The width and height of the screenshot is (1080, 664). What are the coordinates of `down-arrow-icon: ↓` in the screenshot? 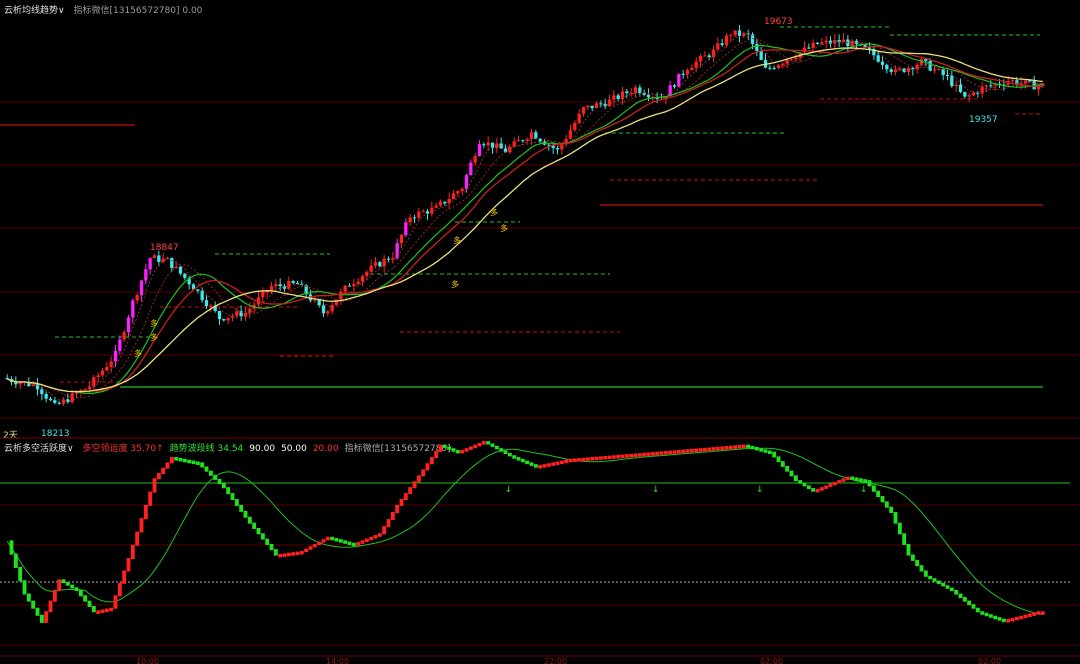 It's located at (760, 490).